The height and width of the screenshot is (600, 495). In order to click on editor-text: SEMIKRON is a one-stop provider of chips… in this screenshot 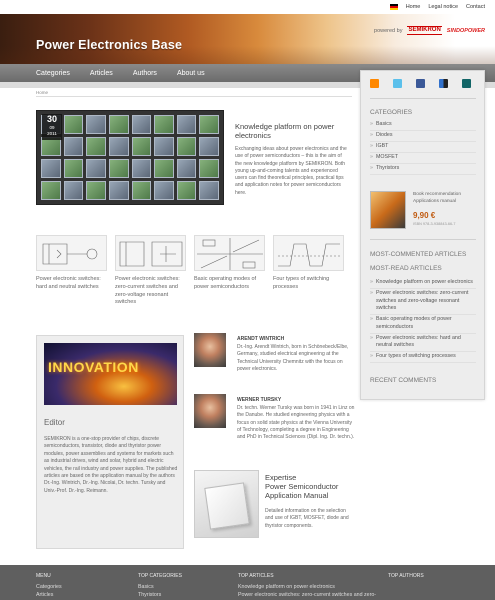, I will do `click(111, 465)`.